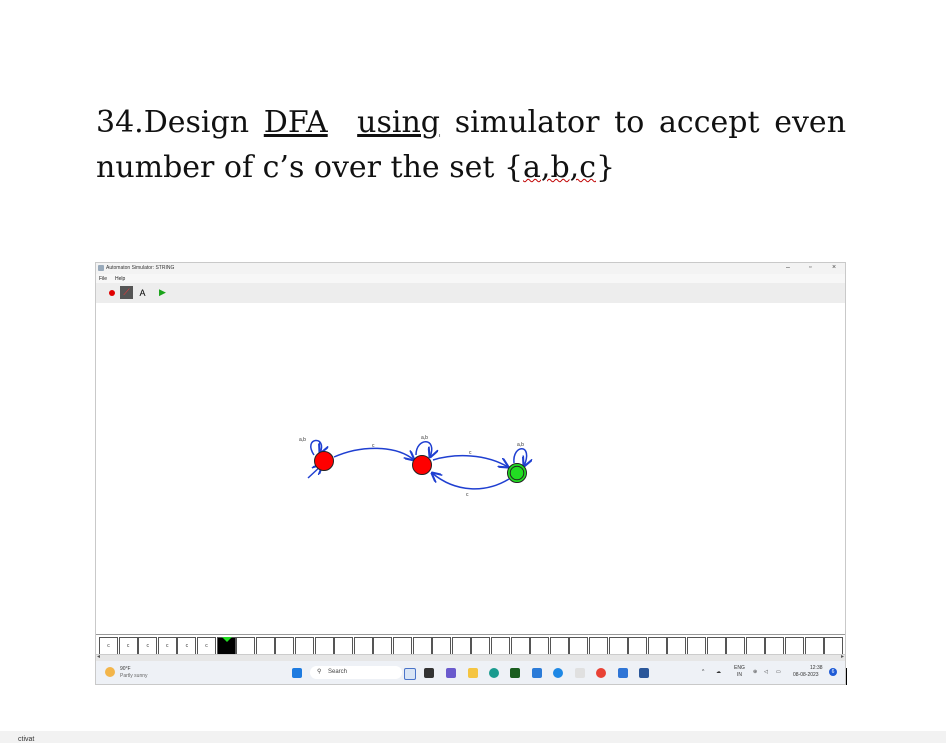 The image size is (946, 743). What do you see at coordinates (623, 673) in the screenshot?
I see `paint-icon` at bounding box center [623, 673].